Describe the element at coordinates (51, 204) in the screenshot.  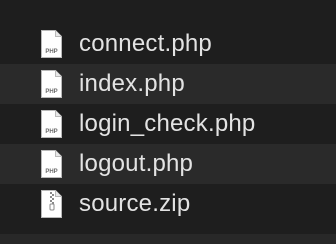
I see `zip-archive-icon` at that location.